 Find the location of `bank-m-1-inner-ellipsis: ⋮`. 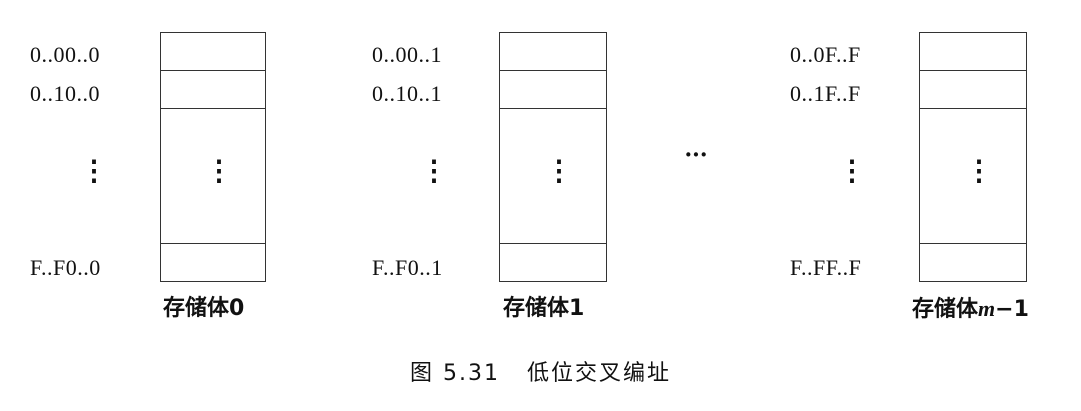

bank-m-1-inner-ellipsis: ⋮ is located at coordinates (979, 171).